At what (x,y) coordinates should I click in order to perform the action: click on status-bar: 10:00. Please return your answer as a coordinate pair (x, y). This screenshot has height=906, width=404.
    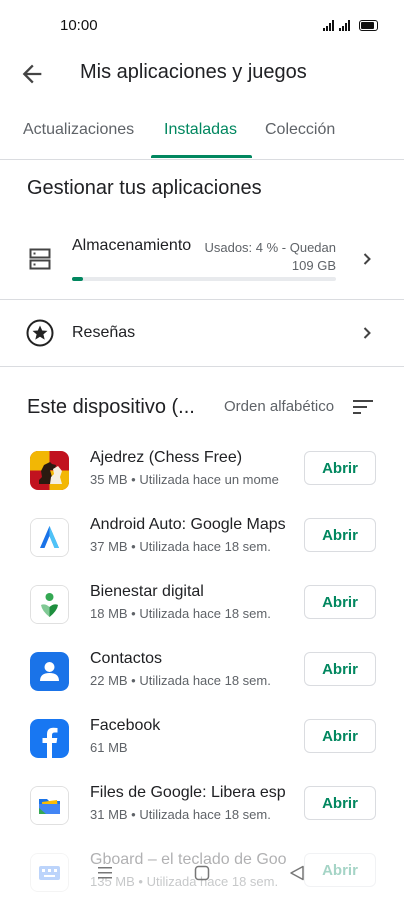
    Looking at the image, I should click on (202, 25).